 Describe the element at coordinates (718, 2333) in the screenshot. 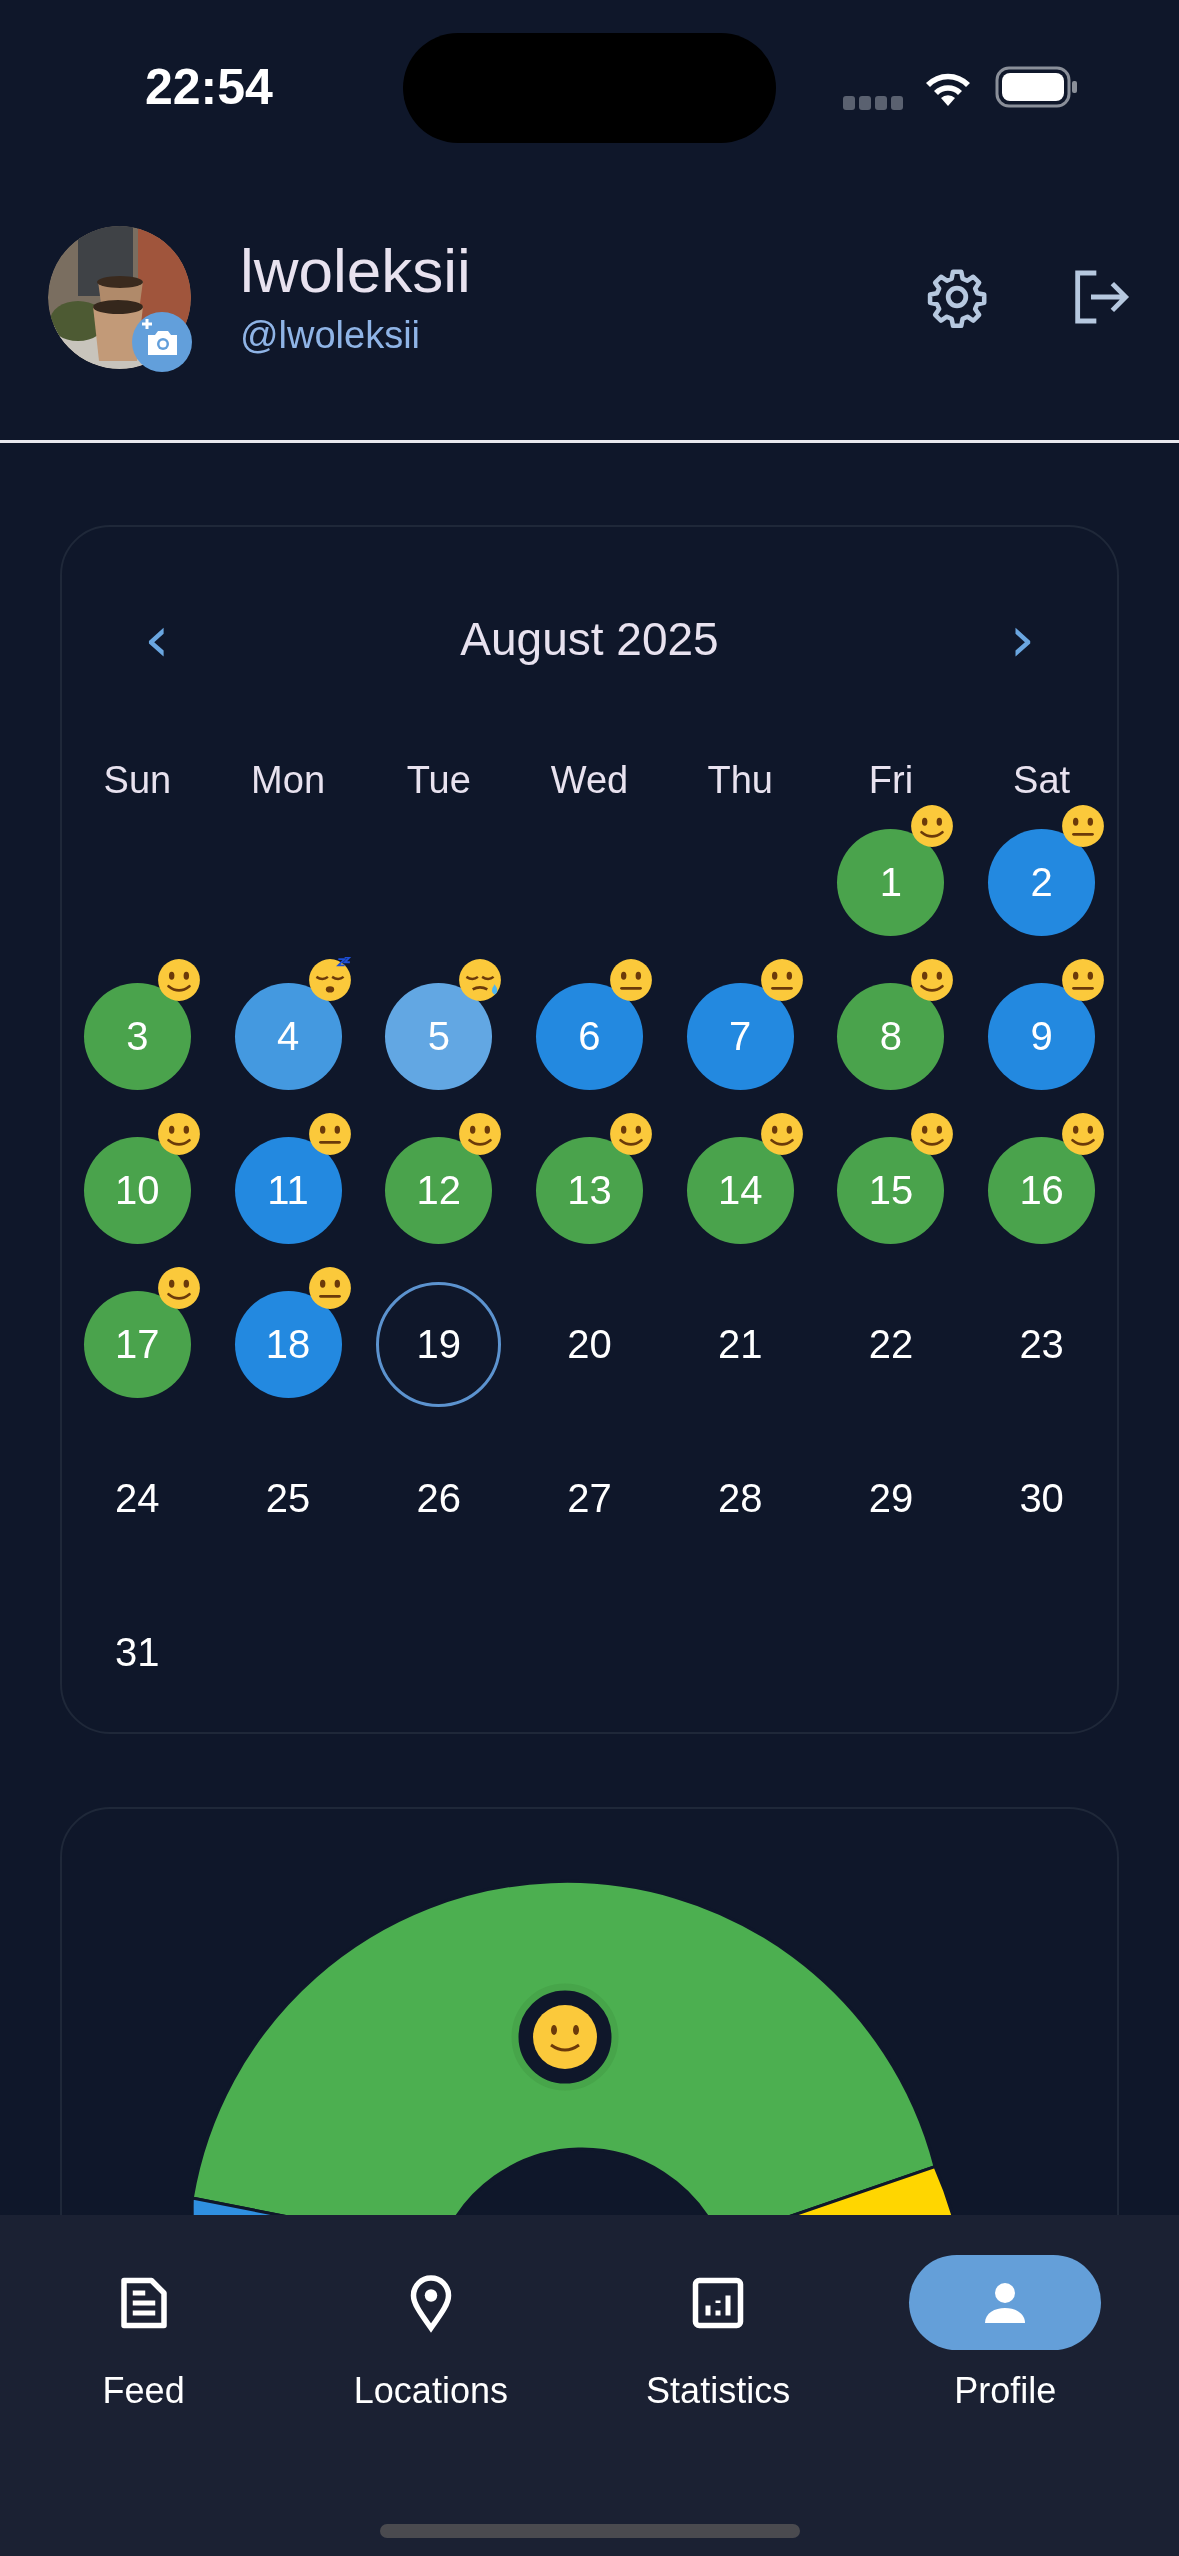

I see `nav-tab: Statistics` at that location.